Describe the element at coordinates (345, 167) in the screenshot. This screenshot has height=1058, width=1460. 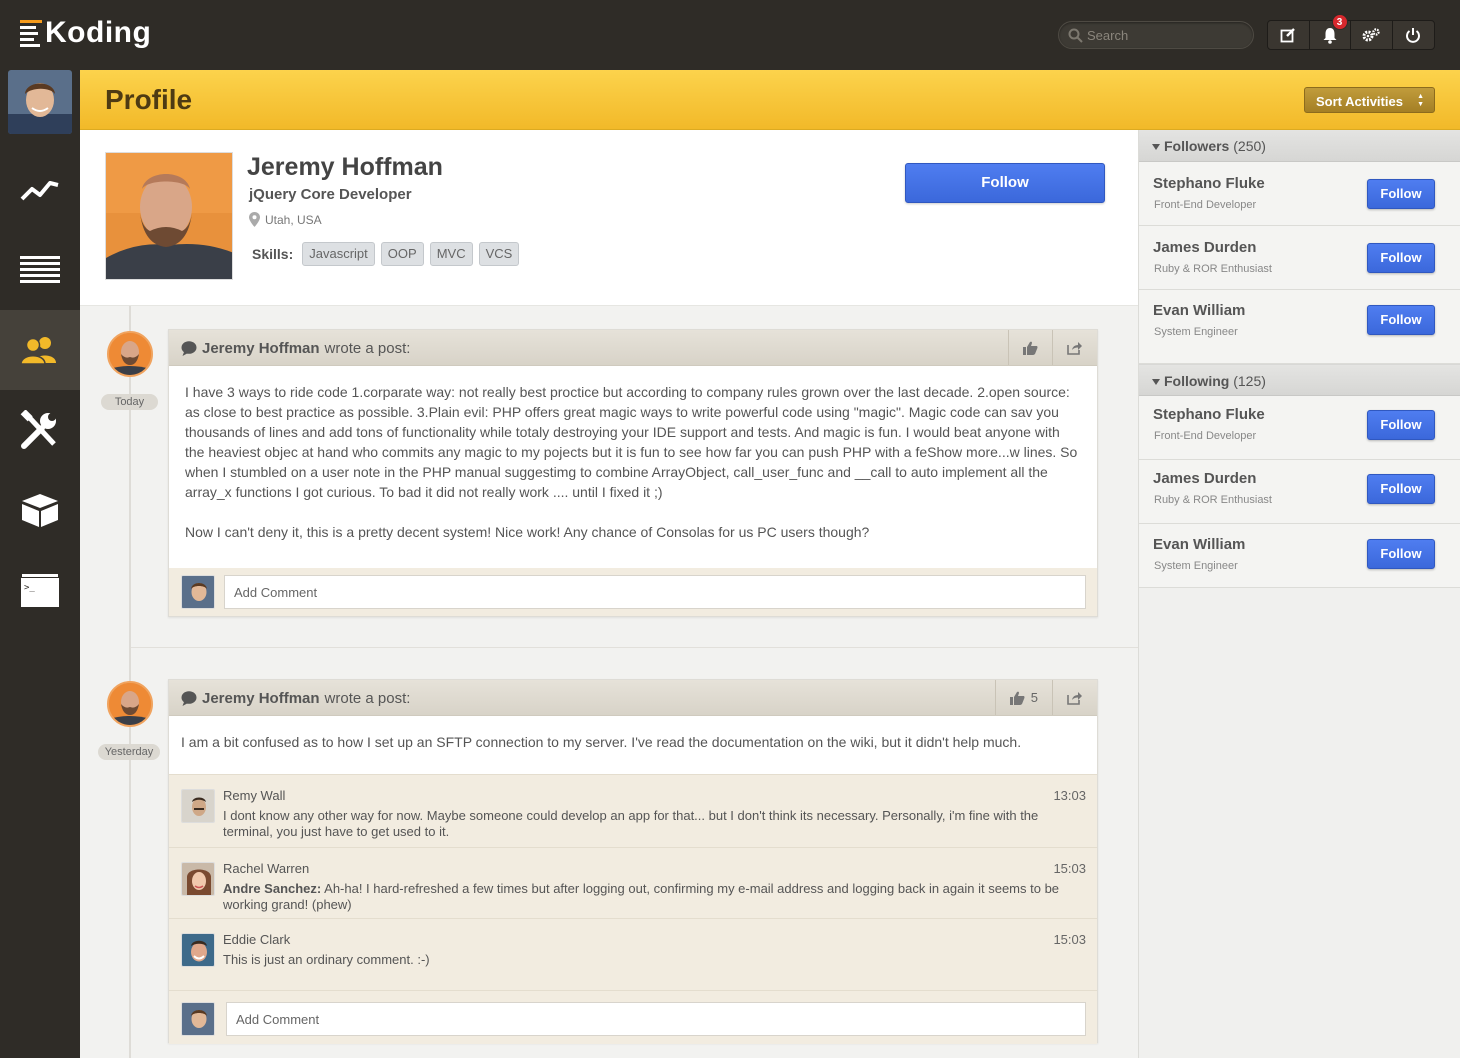
I see `profile-name: Jeremy Hoffman` at that location.